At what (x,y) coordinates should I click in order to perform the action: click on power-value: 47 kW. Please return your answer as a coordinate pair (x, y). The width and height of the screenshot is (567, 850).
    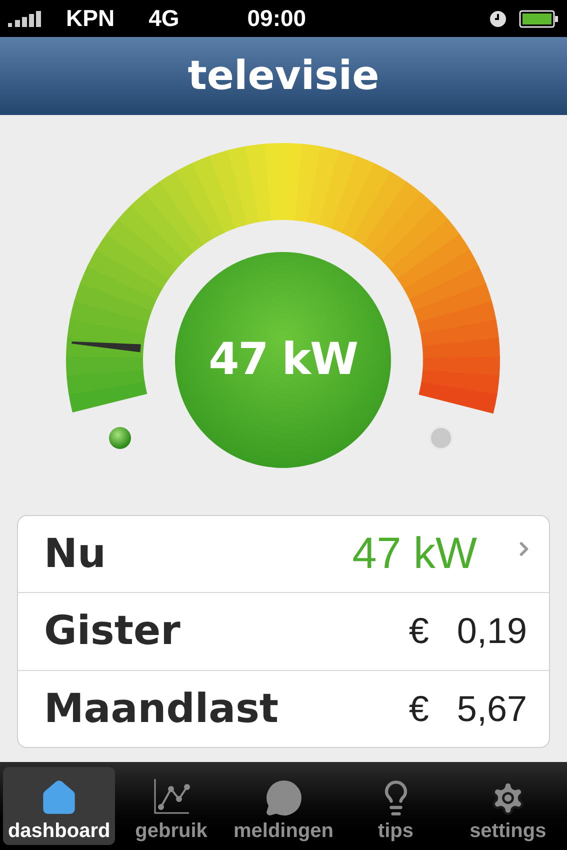
    Looking at the image, I should click on (414, 554).